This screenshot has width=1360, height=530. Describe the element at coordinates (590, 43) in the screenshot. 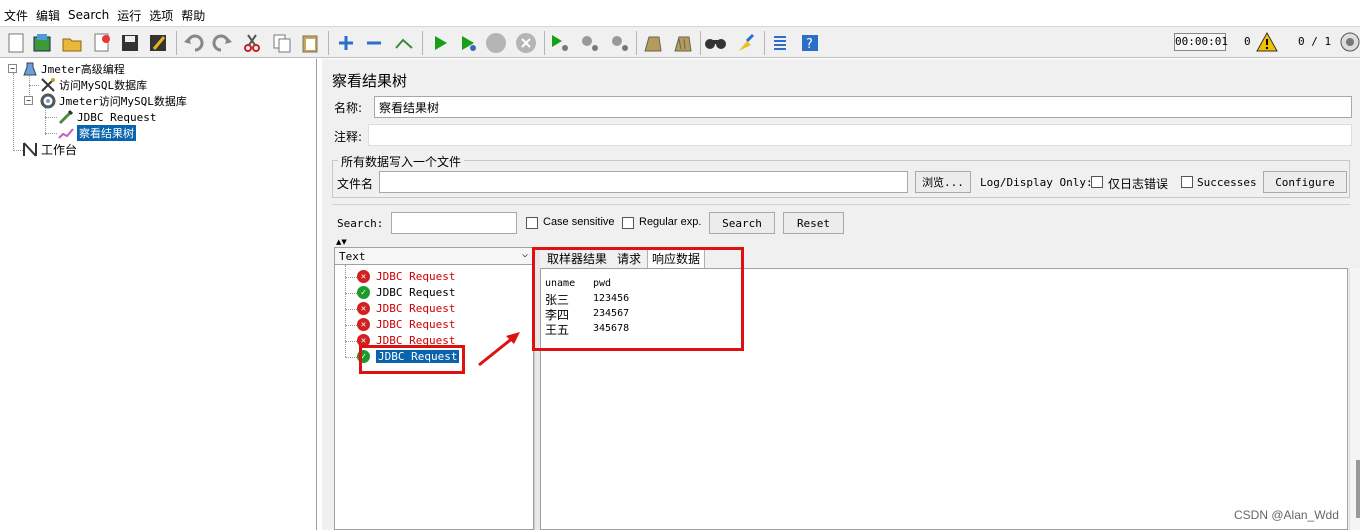

I see `remote-stop-icon` at that location.